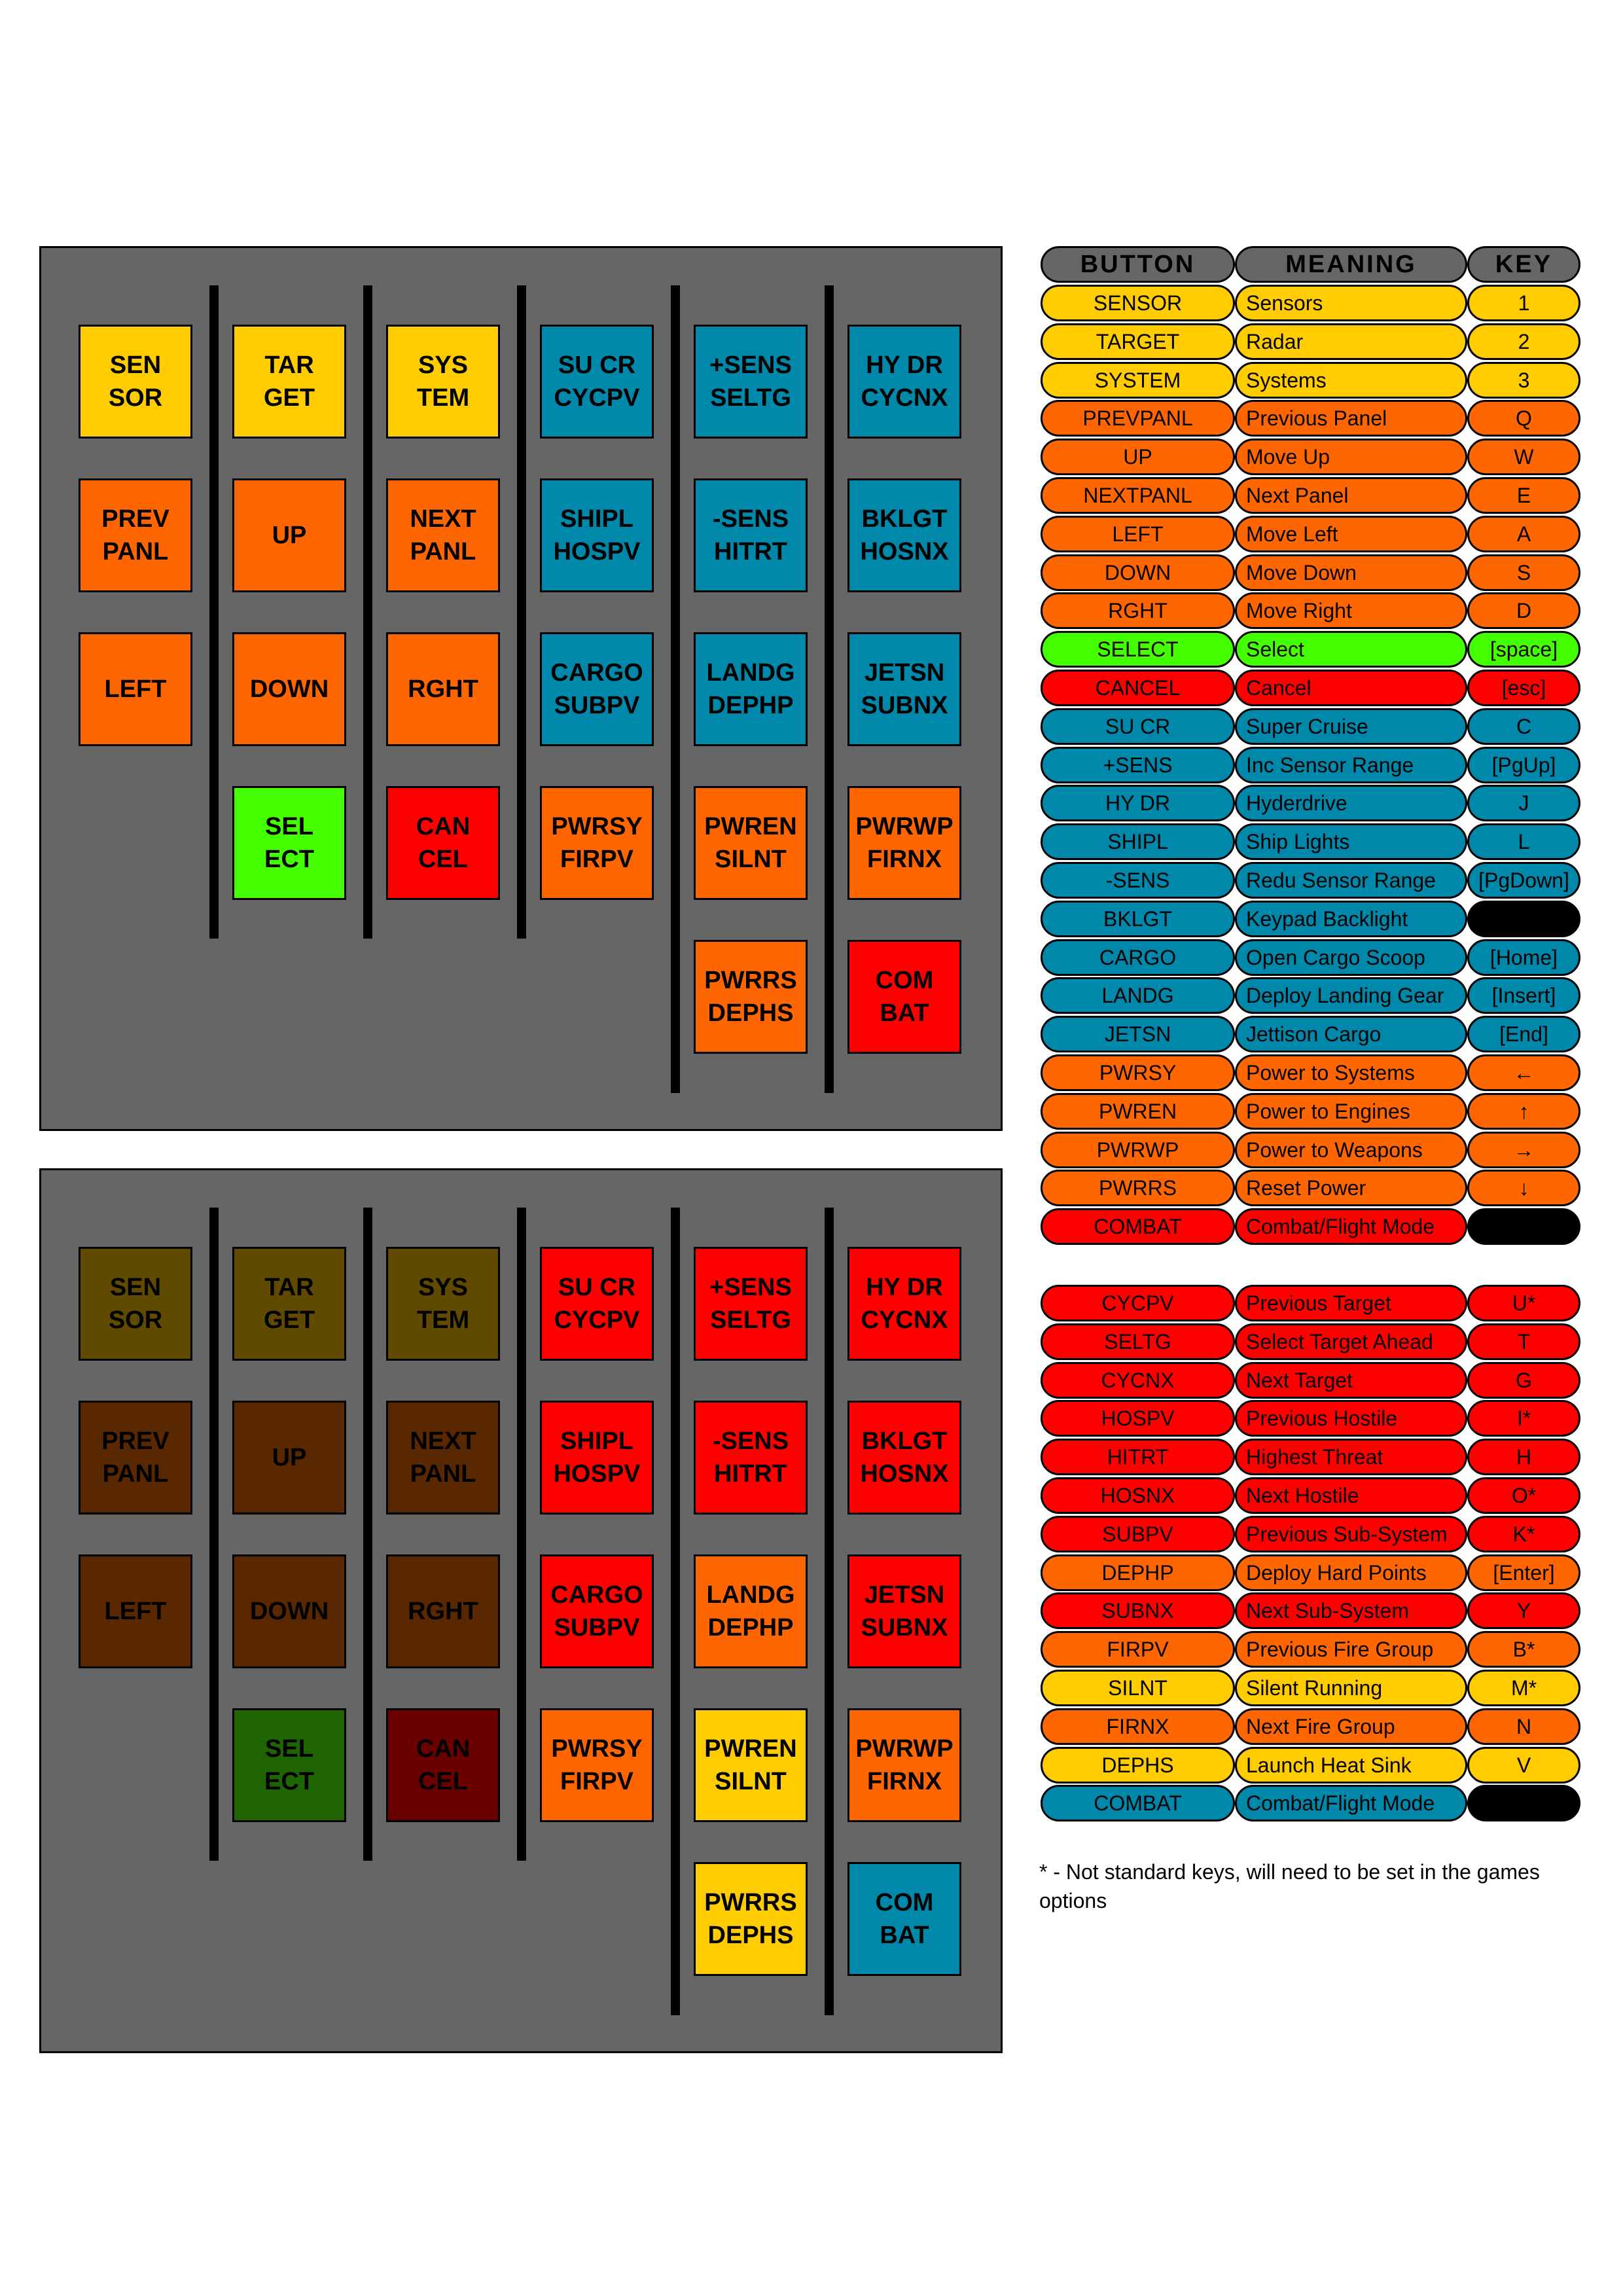  I want to click on legend-button-cell: RGHT, so click(1138, 610).